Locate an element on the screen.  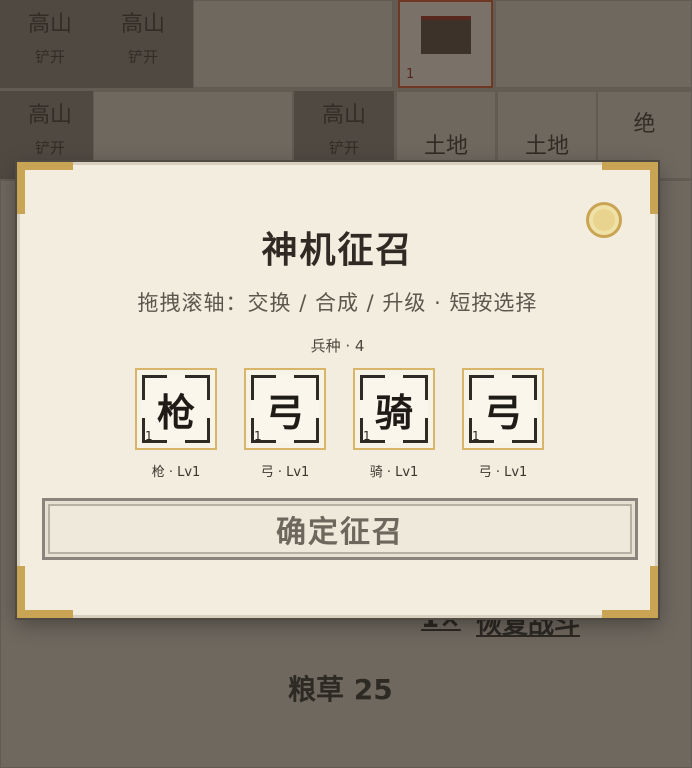
food-counter: 粮草 25 is located at coordinates (340, 689).